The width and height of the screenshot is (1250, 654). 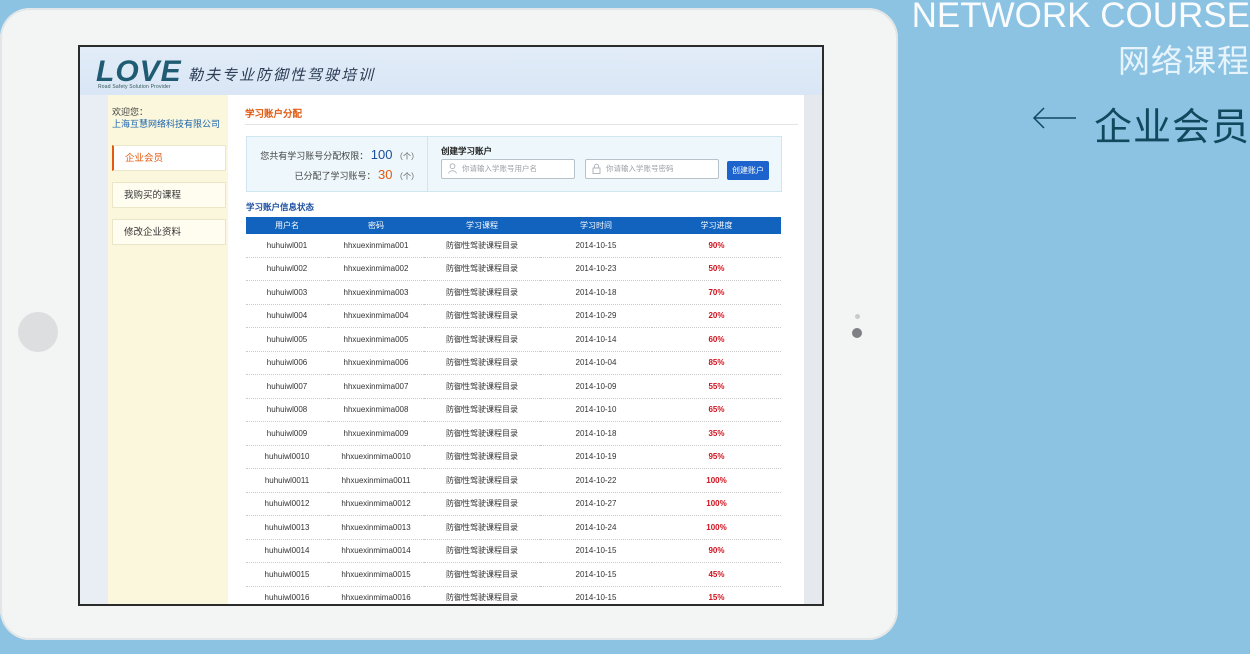 What do you see at coordinates (1054, 118) in the screenshot?
I see `arrow-left-icon` at bounding box center [1054, 118].